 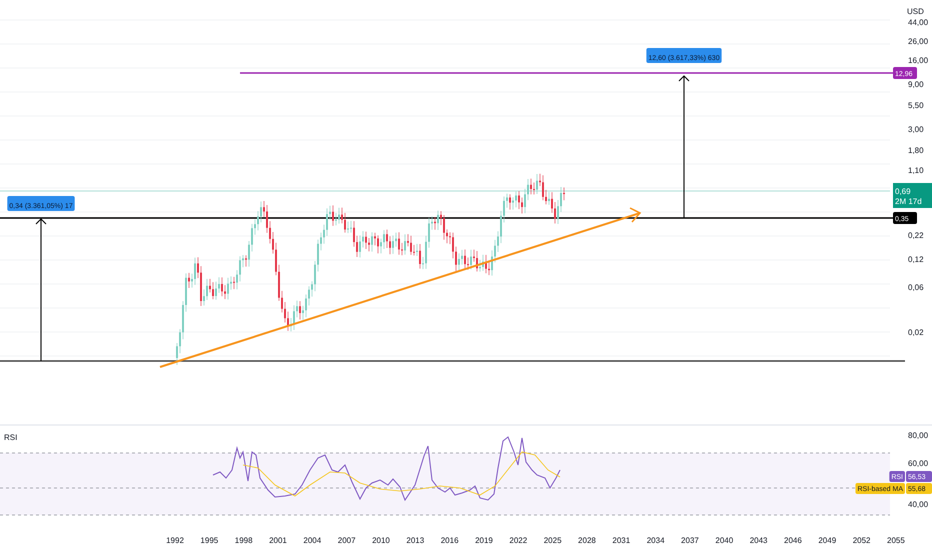 I want to click on time-axis-label: 2028, so click(x=587, y=540).